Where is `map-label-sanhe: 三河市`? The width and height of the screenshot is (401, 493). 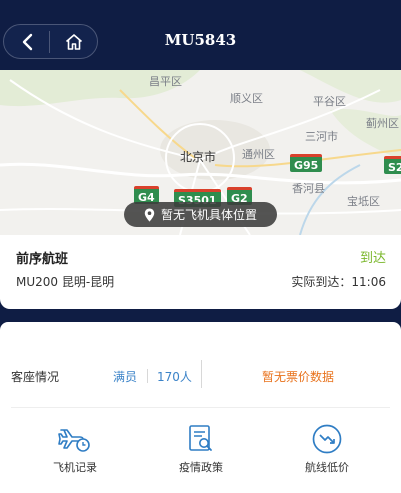
map-label-sanhe: 三河市 is located at coordinates (321, 136).